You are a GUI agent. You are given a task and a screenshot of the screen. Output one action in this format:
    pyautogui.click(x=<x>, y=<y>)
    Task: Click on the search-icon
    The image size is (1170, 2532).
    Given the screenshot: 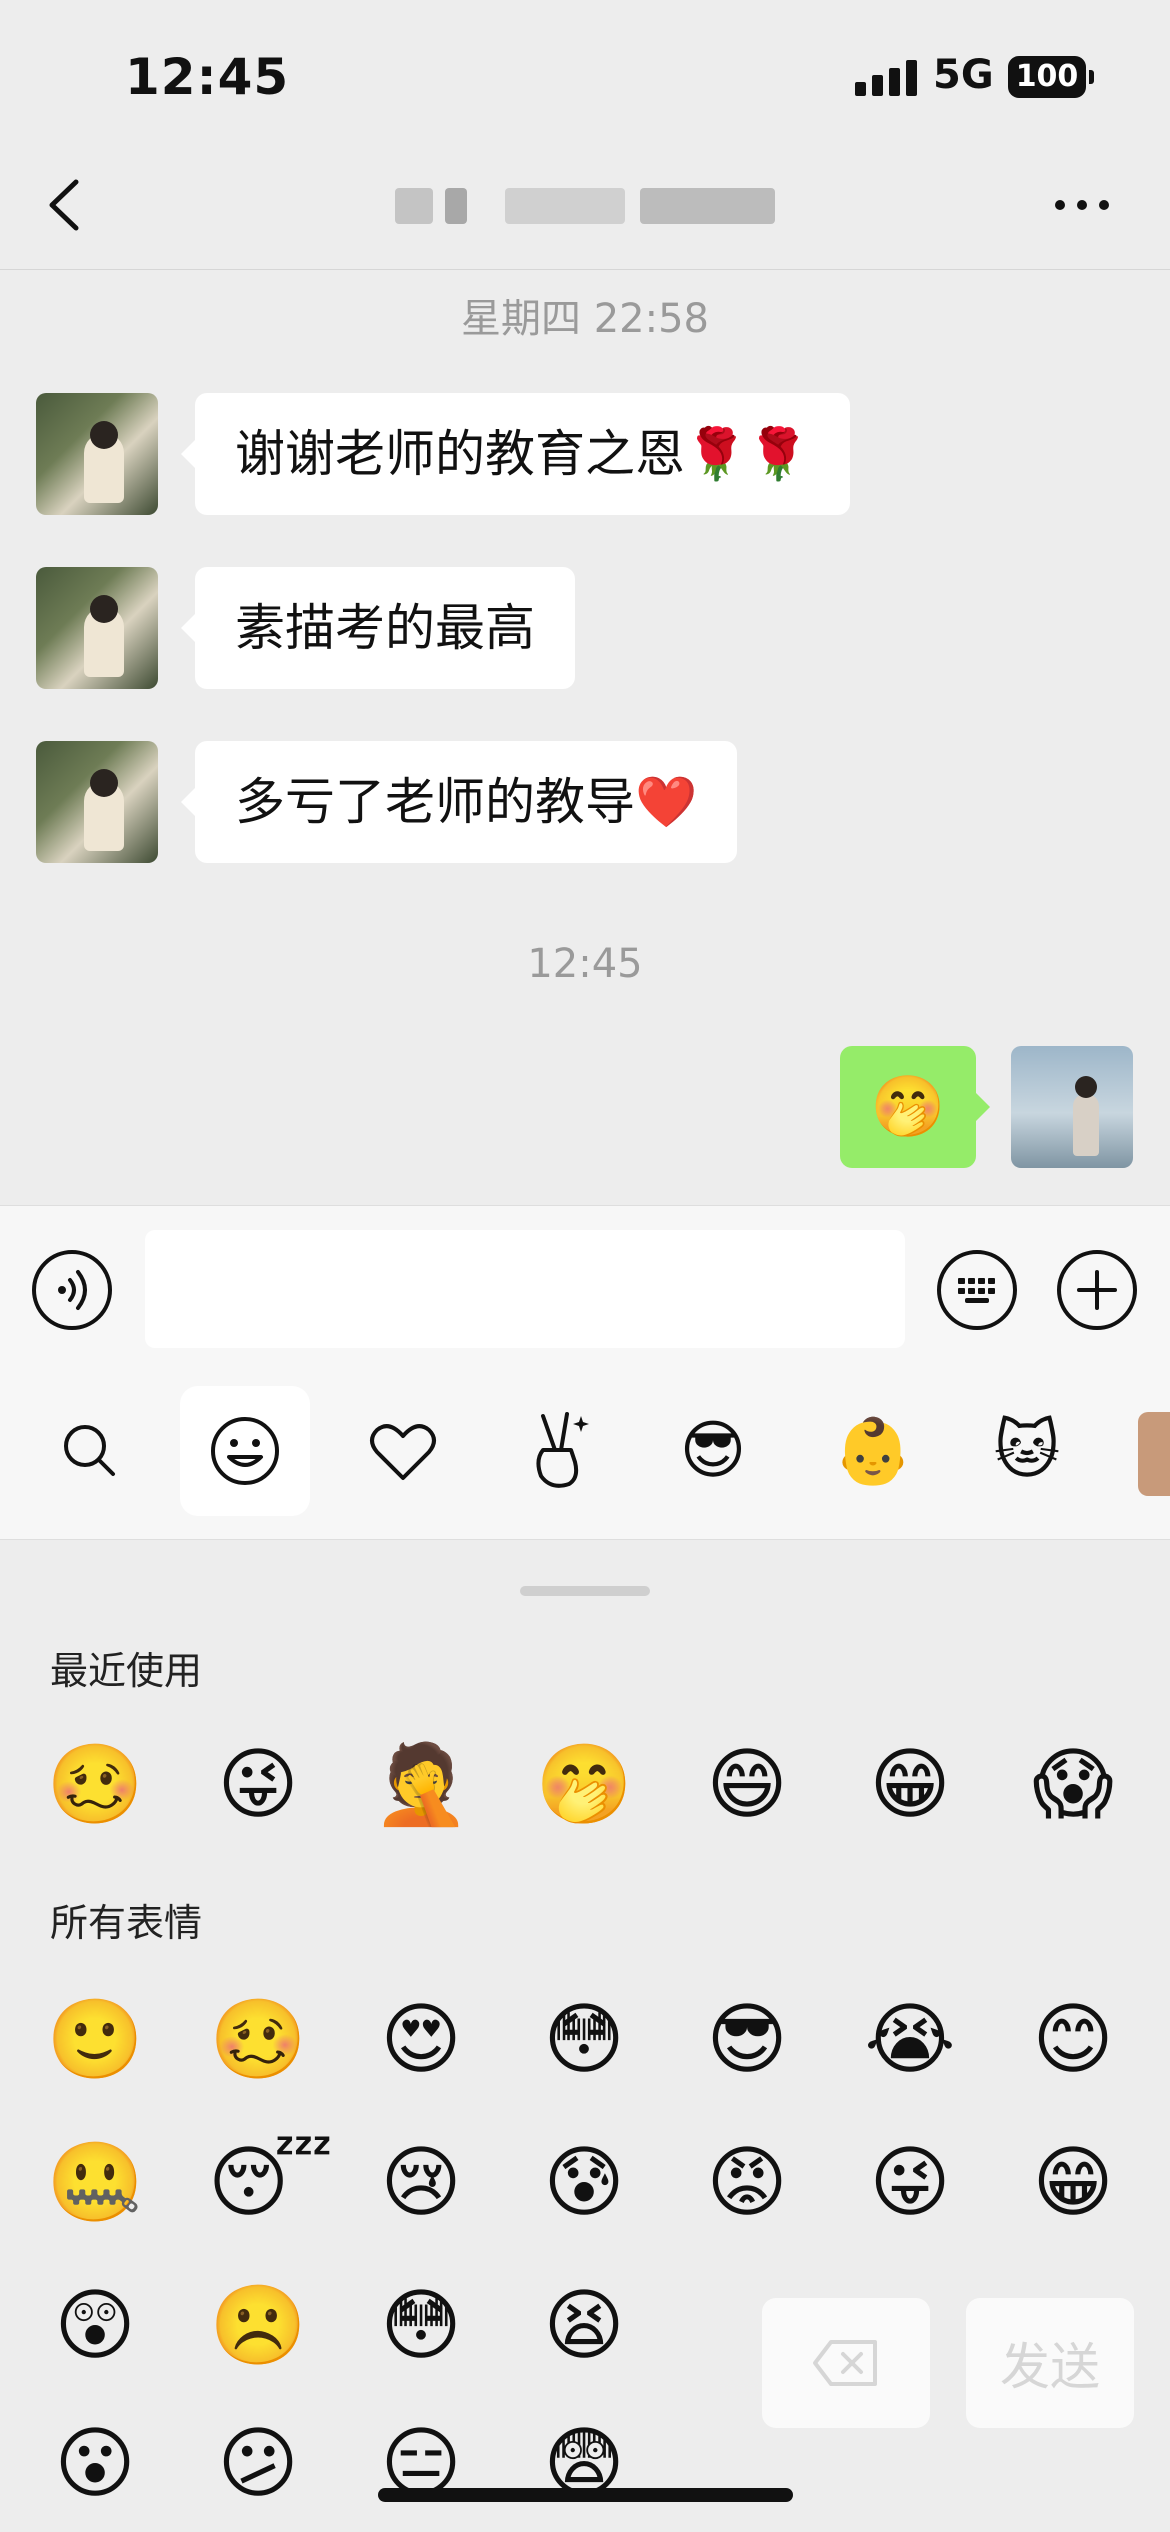 What is the action you would take?
    pyautogui.click(x=89, y=1450)
    